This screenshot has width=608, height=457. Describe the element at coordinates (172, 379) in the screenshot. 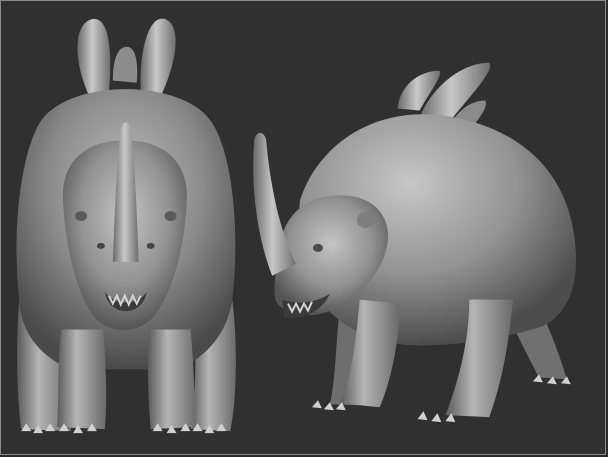

I see `right-front-leg` at that location.